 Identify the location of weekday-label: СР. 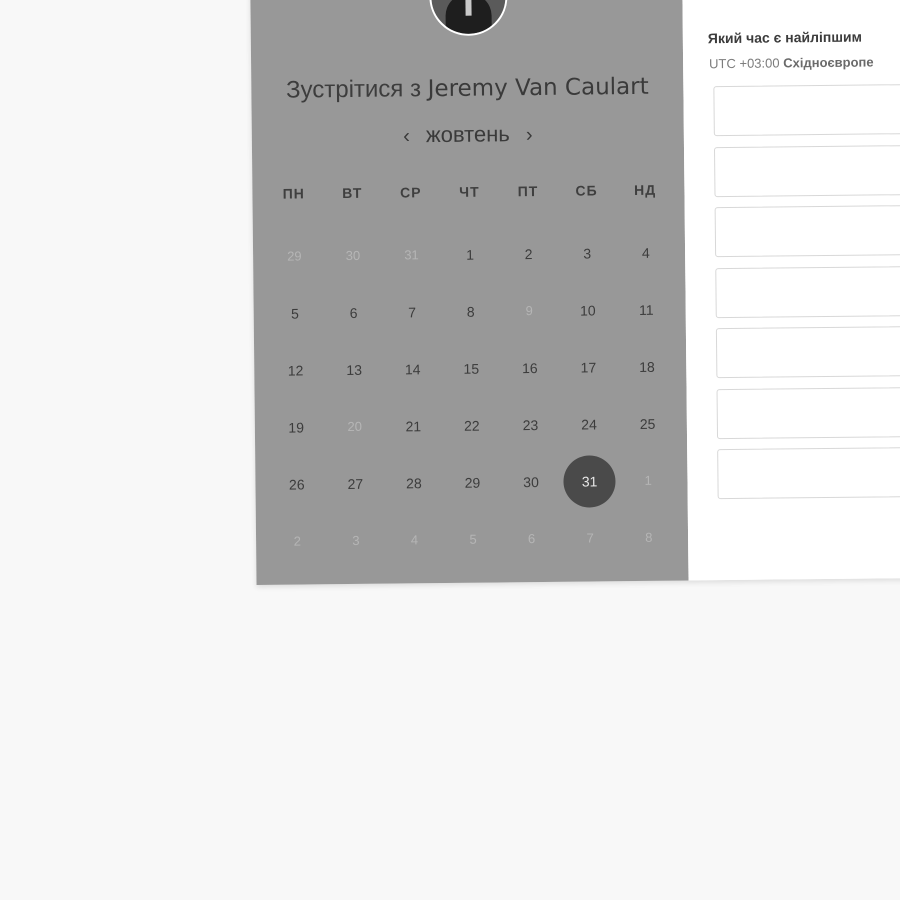
(411, 192).